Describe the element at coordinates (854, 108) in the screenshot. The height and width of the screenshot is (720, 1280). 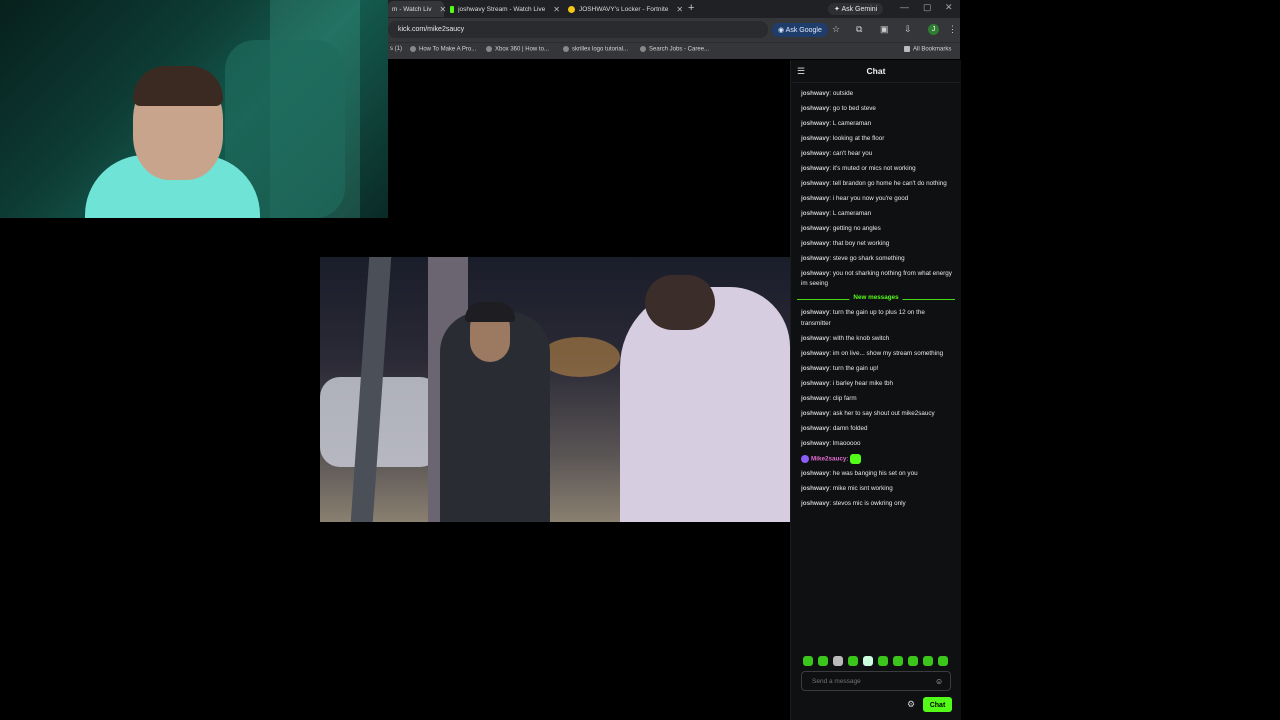
I see `chat-text: go to bed steve` at that location.